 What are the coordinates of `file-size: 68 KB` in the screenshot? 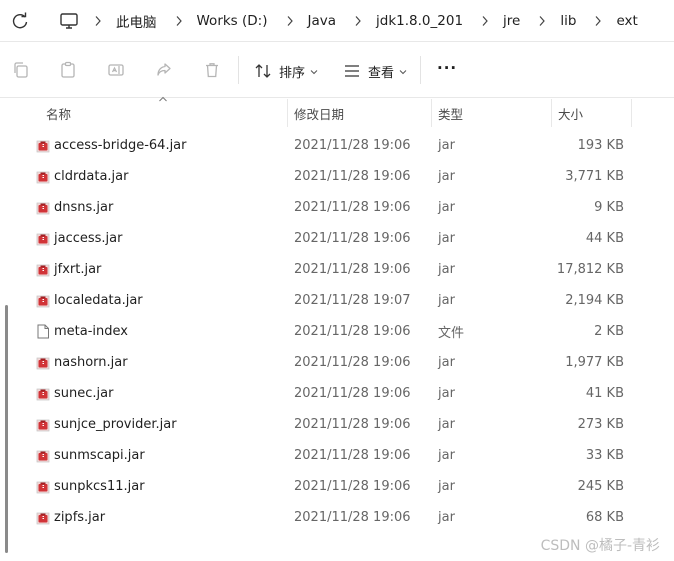 It's located at (604, 517).